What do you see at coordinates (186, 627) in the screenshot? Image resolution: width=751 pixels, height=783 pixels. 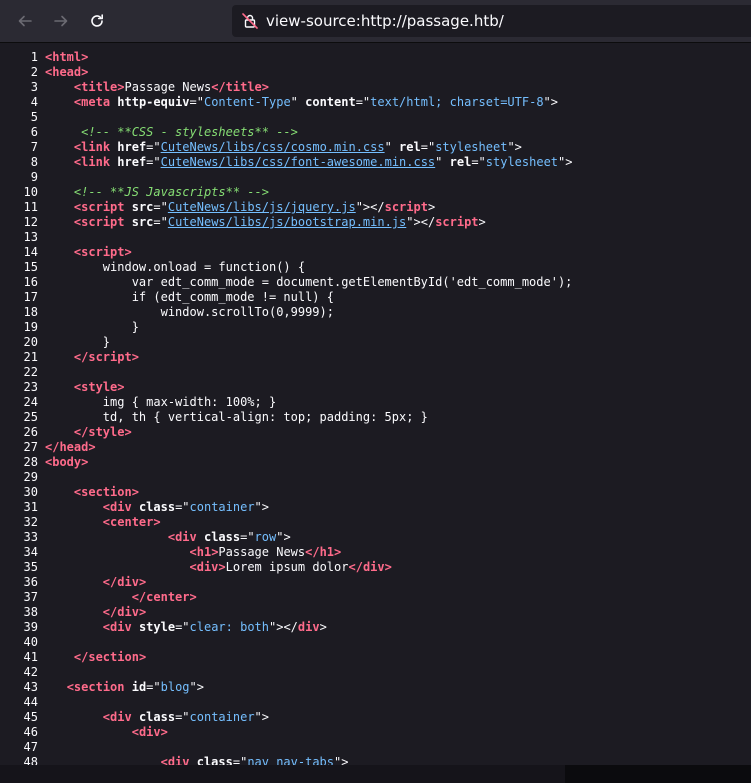 I see `line-code: <div style="clear: both"></div>` at bounding box center [186, 627].